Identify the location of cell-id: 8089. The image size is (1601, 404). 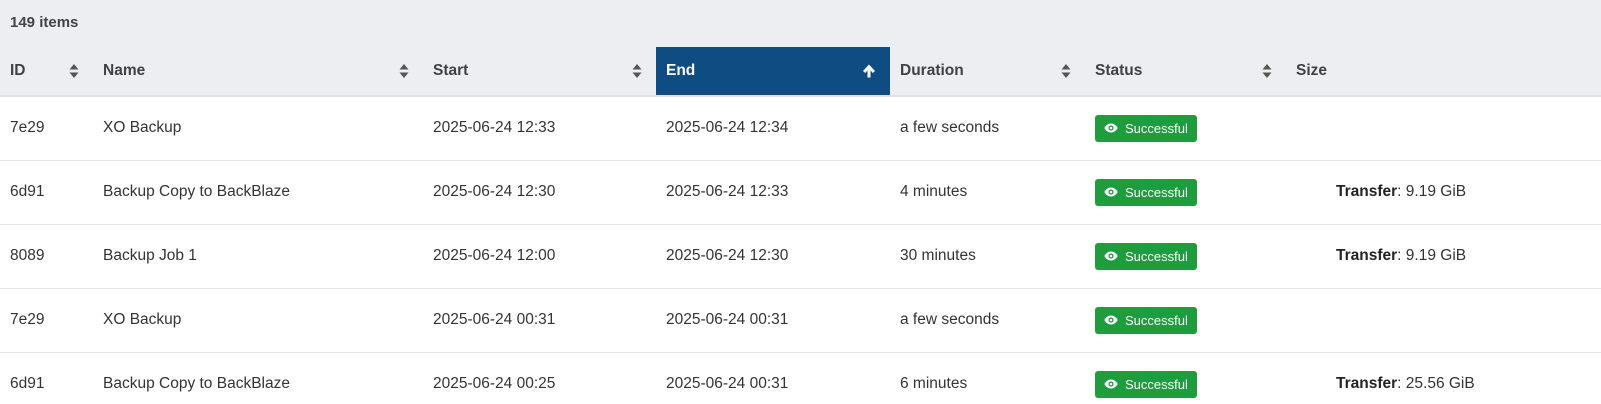
(46, 255).